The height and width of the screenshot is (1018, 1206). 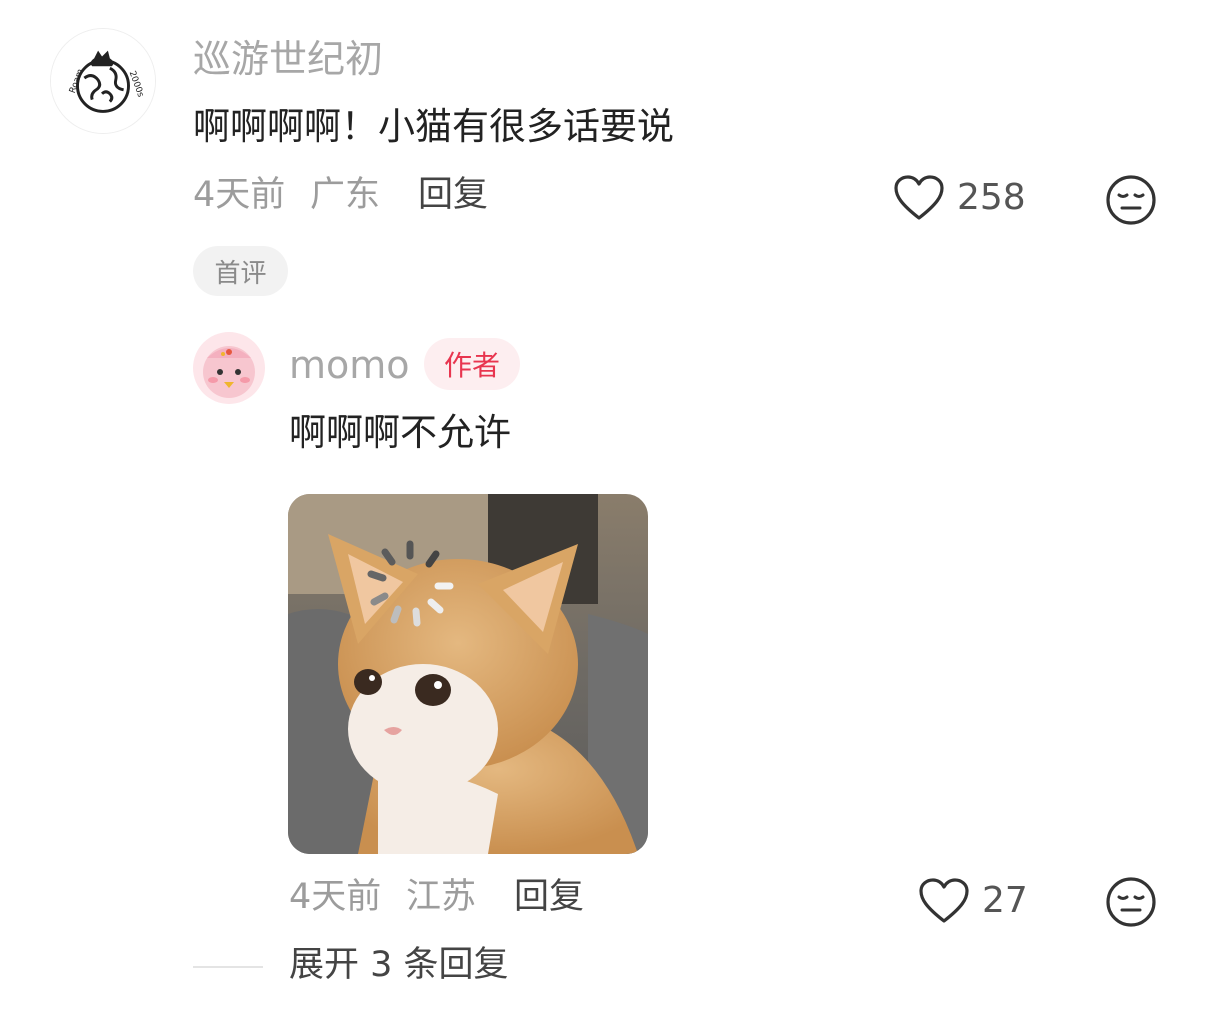 What do you see at coordinates (240, 271) in the screenshot?
I see `first-comment-badge: 首评` at bounding box center [240, 271].